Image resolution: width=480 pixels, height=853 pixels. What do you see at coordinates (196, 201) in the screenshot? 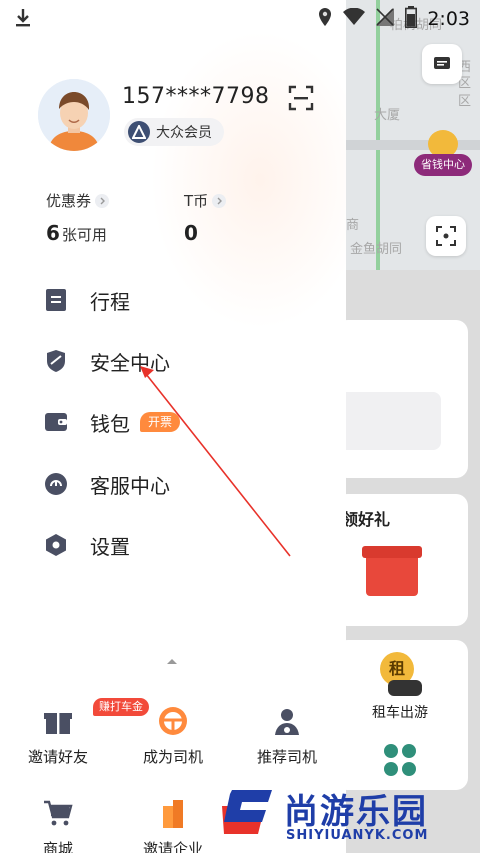
I see `tcoin-label: T币` at bounding box center [196, 201].